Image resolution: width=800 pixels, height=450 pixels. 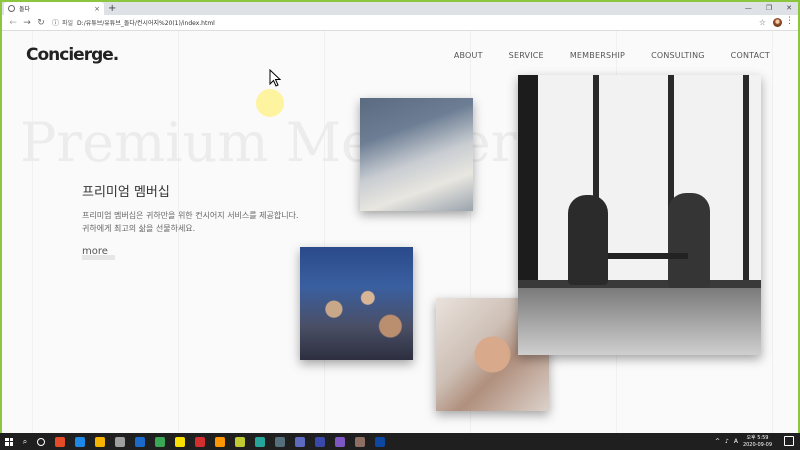 What do you see at coordinates (597, 55) in the screenshot?
I see `nav-membership: MEMBERSHIP` at bounding box center [597, 55].